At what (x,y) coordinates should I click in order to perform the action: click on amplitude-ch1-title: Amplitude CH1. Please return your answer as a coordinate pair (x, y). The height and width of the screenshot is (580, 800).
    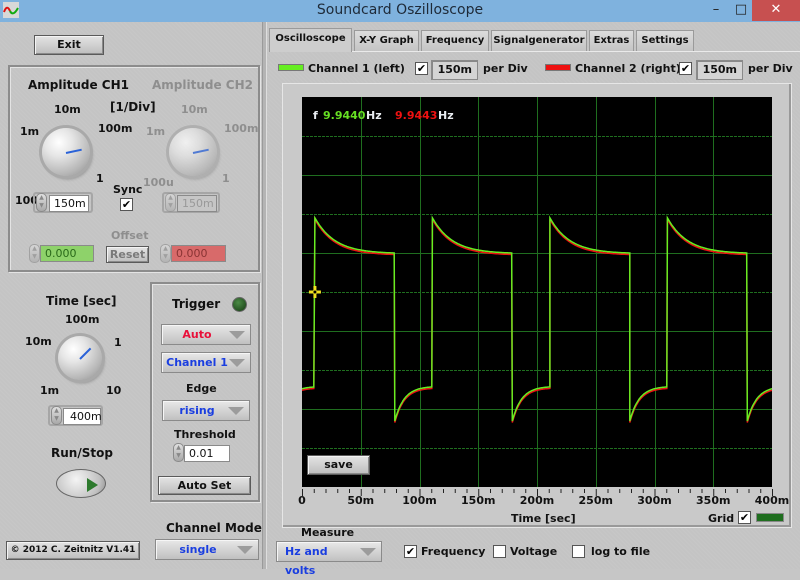
    Looking at the image, I should click on (78, 85).